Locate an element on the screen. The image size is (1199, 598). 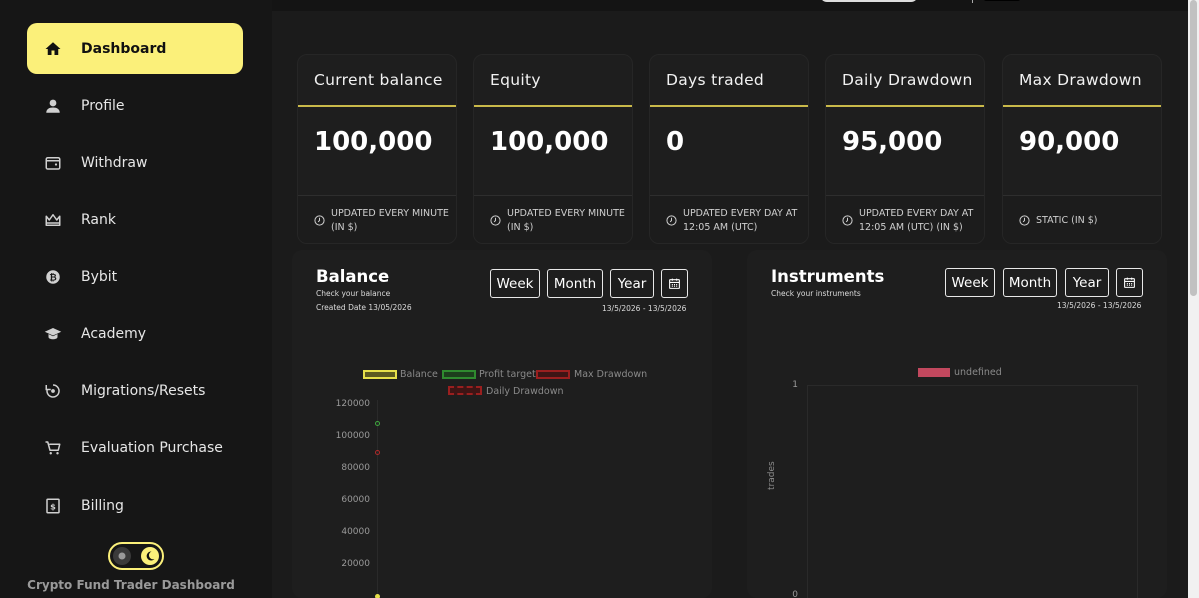
sidebar-item-profile: Profile is located at coordinates (135, 105).